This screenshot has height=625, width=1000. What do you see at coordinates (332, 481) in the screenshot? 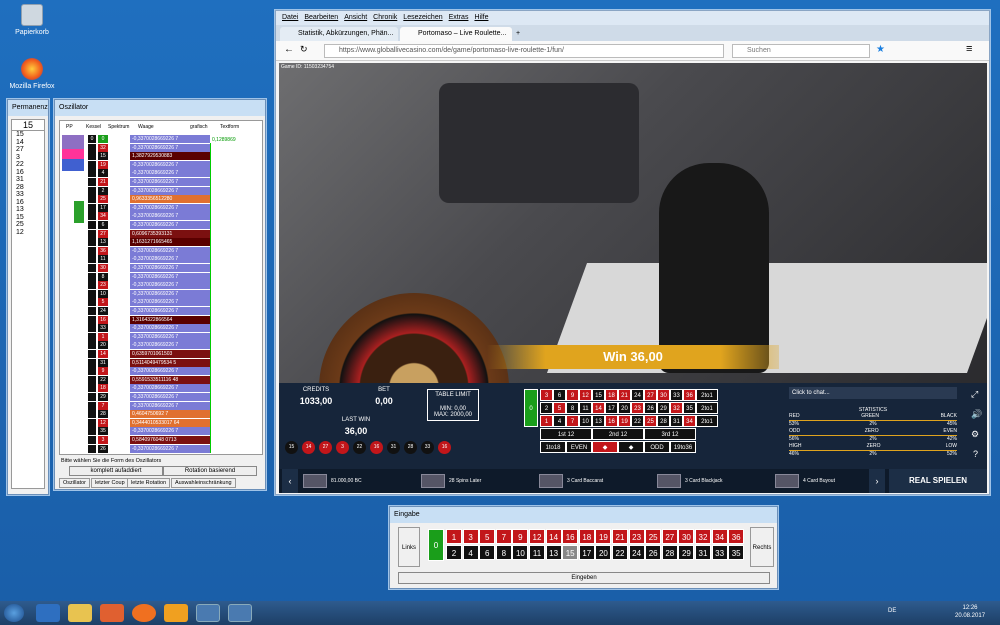
I see `game-link: 81.000,00 BC` at bounding box center [332, 481].